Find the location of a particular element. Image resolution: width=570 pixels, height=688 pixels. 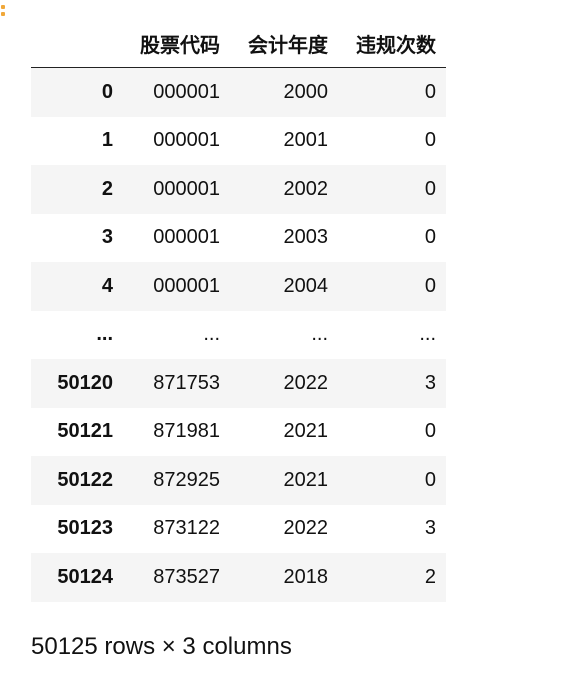

output-prompt-marker is located at coordinates (3, 11).